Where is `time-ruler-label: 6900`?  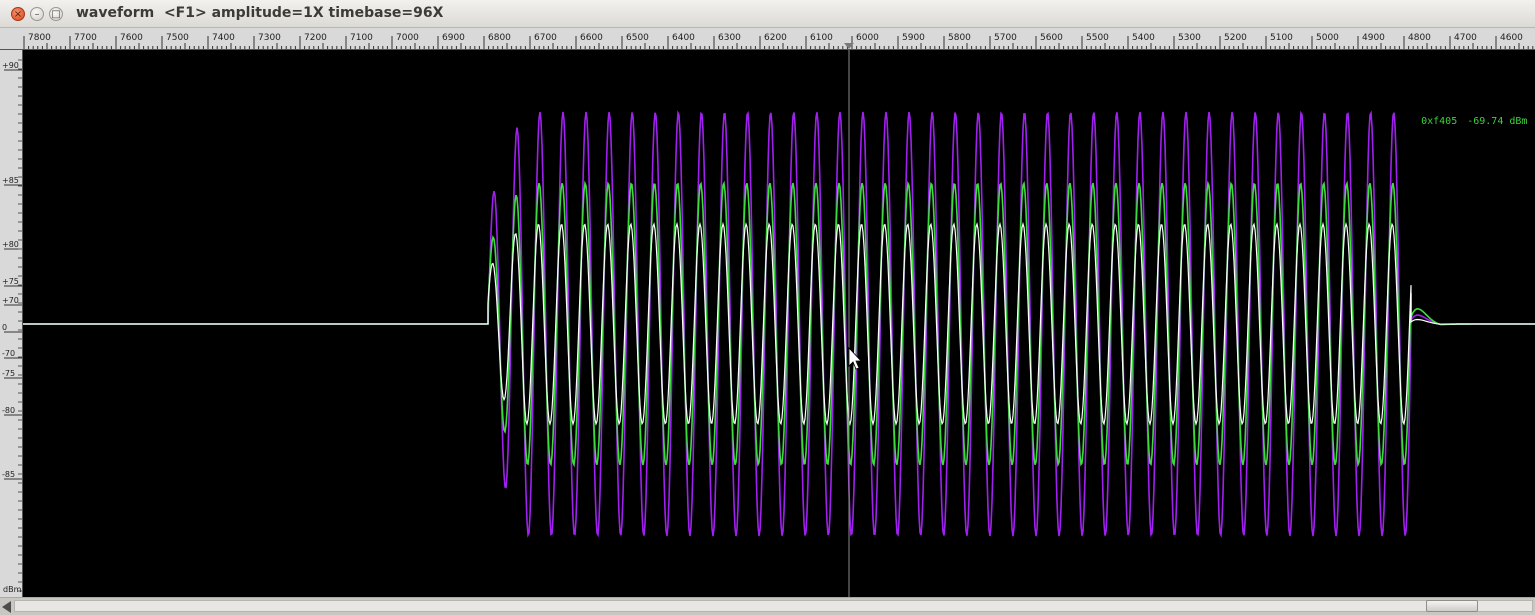
time-ruler-label: 6900 is located at coordinates (453, 38).